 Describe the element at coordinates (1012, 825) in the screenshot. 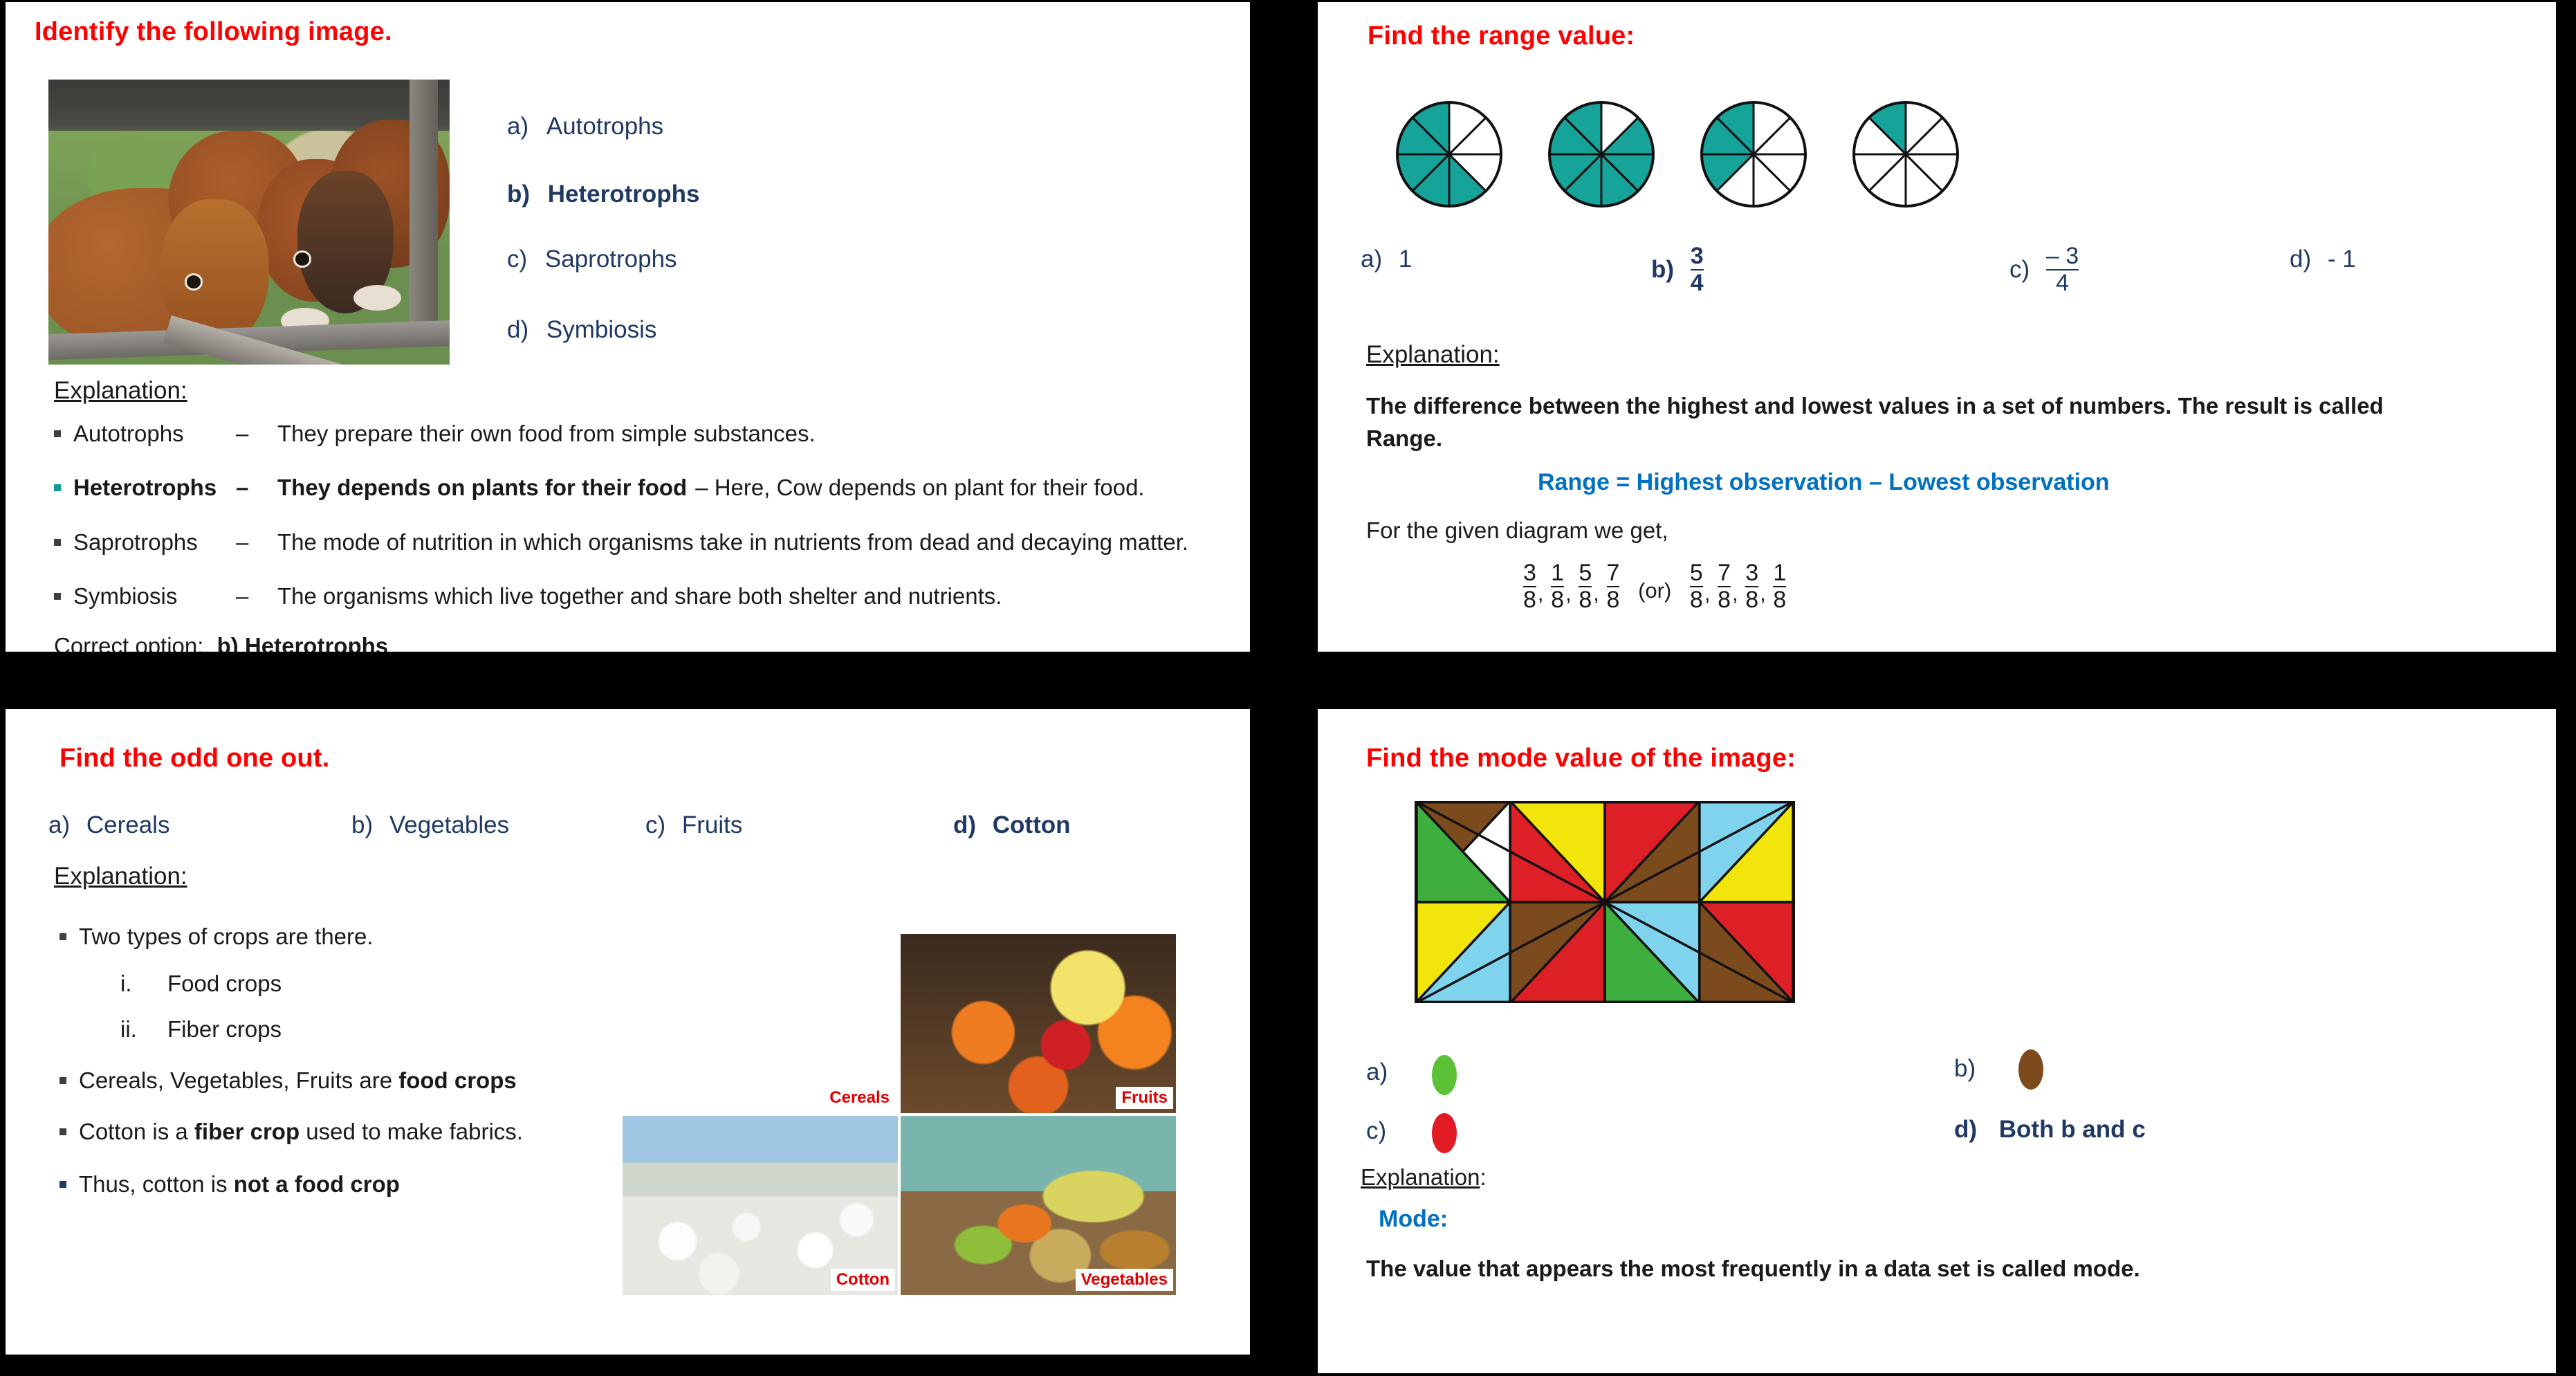

I see `option-d-odd: d) Cotton` at that location.